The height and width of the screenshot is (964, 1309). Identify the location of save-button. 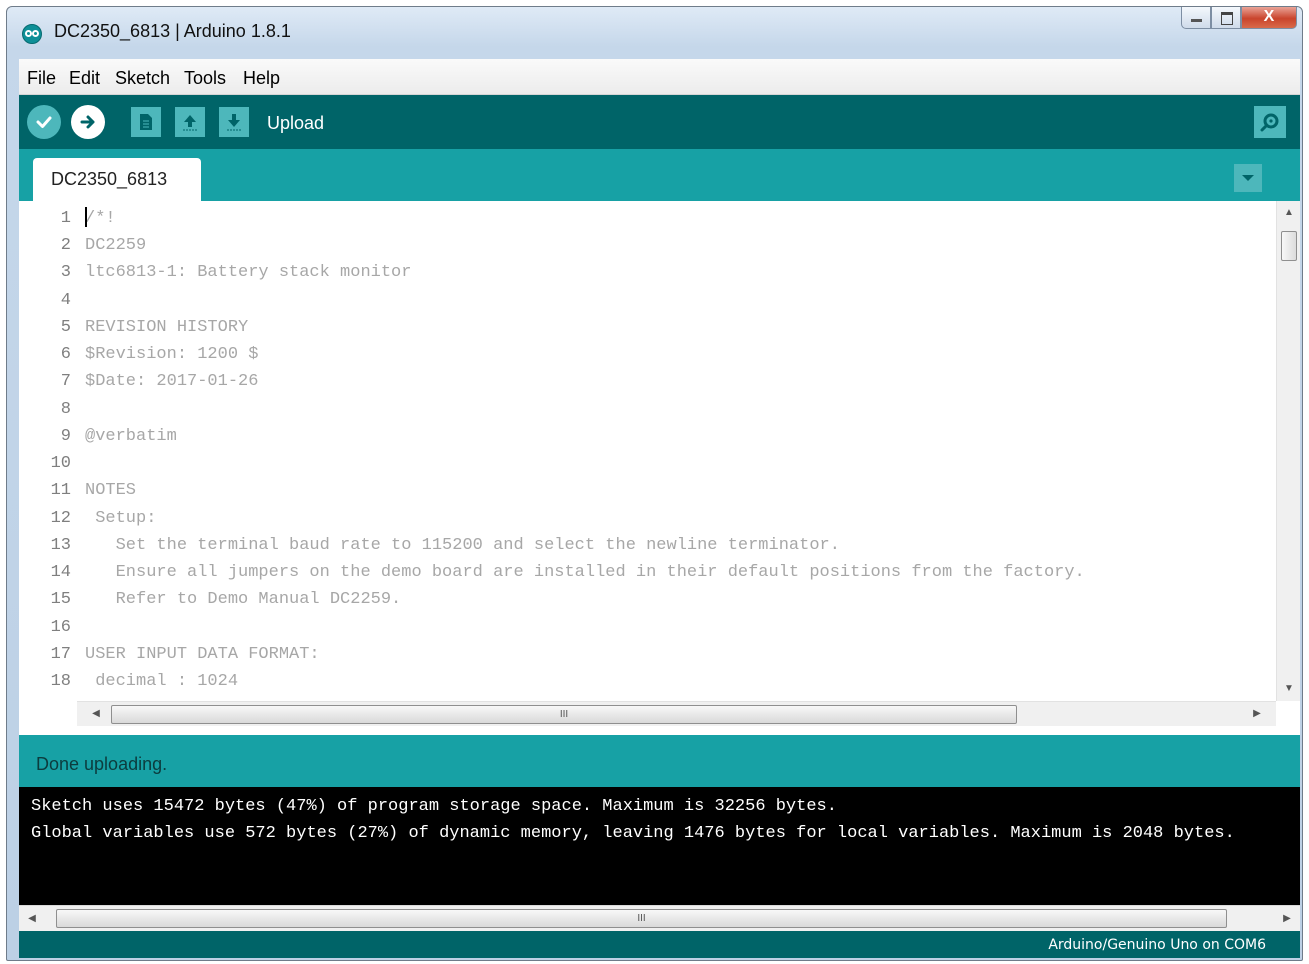
(234, 122).